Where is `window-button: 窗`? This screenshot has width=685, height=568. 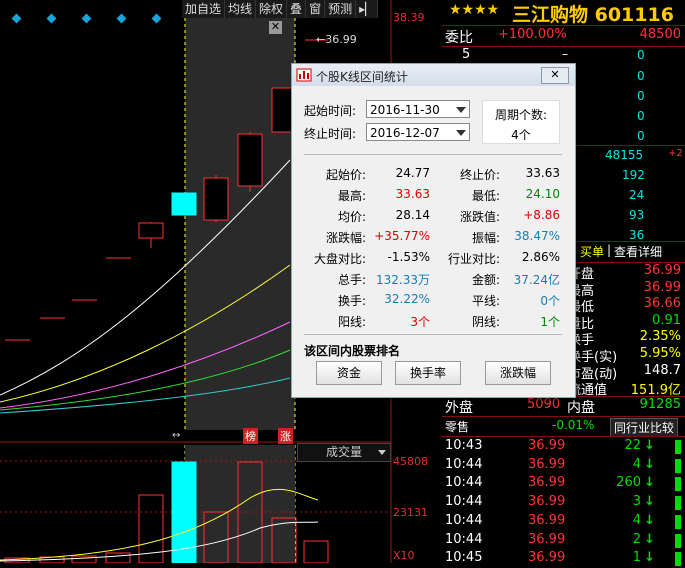 window-button: 窗 is located at coordinates (316, 9).